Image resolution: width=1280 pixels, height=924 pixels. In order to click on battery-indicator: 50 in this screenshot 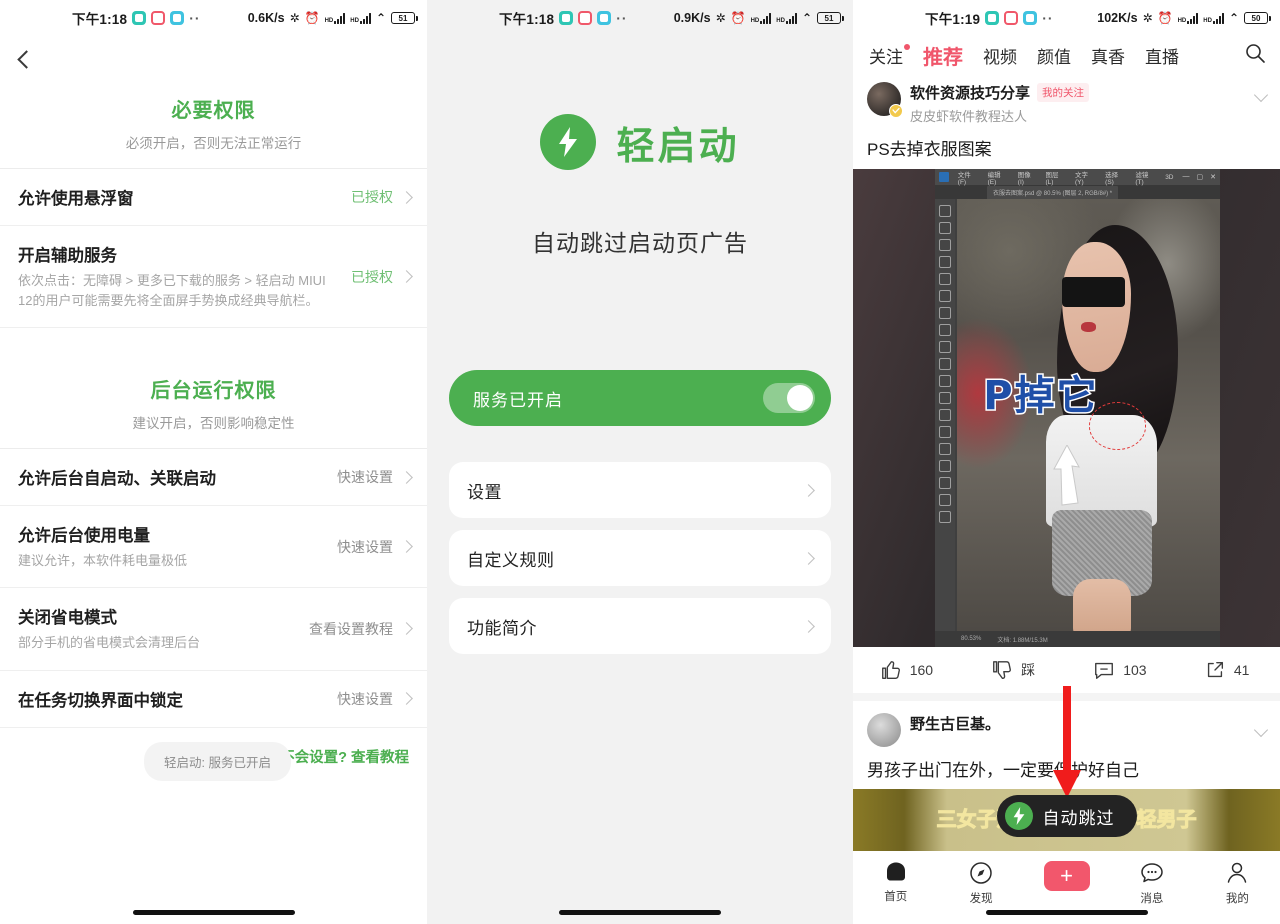, I will do `click(1257, 18)`.